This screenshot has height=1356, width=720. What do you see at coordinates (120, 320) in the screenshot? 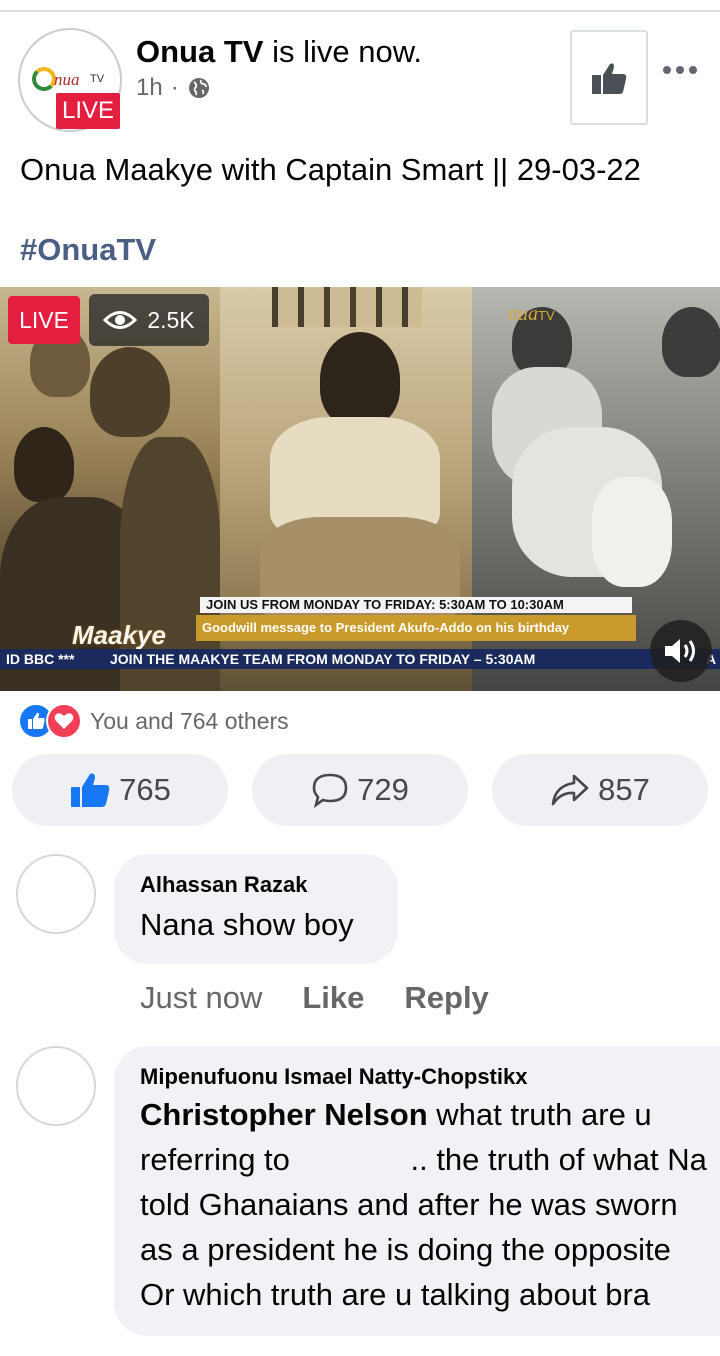
I see `eye-icon` at bounding box center [120, 320].